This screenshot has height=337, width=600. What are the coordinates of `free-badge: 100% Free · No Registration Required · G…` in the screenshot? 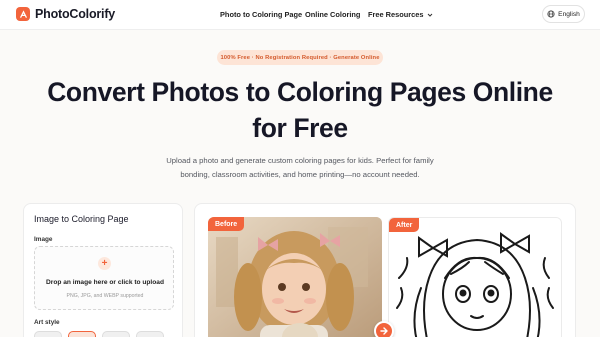 It's located at (300, 57).